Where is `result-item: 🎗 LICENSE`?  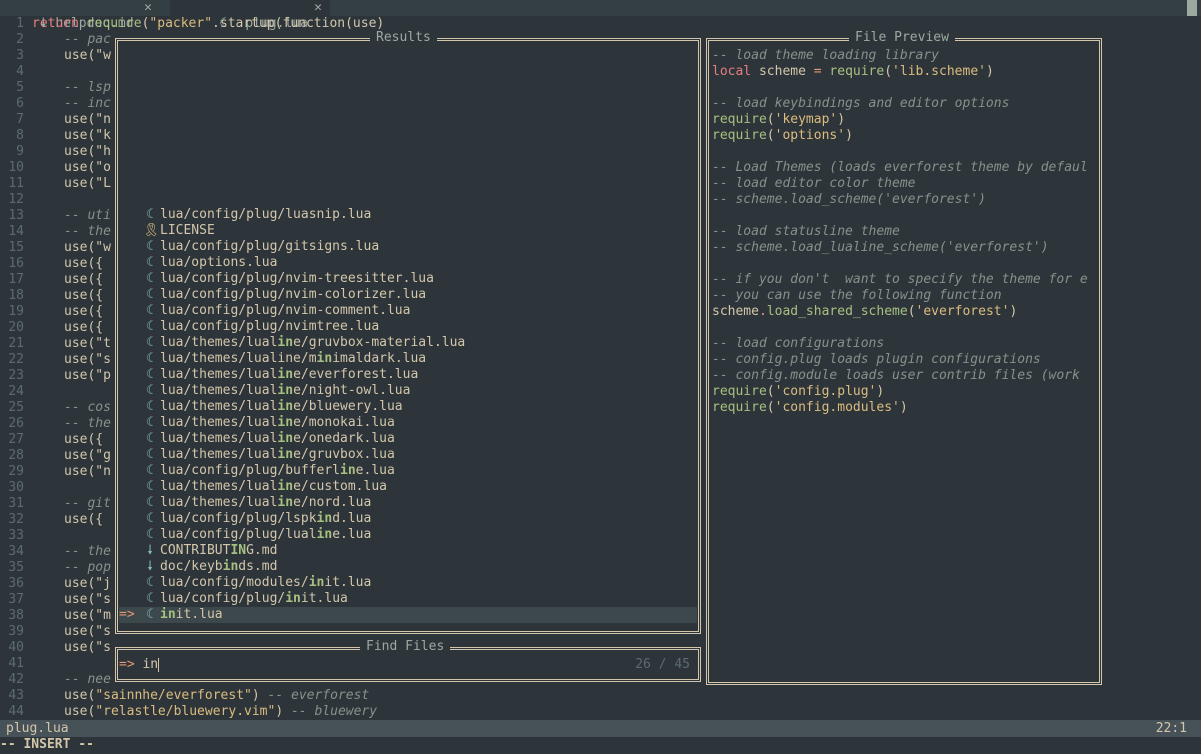
result-item: 🎗 LICENSE is located at coordinates (408, 231).